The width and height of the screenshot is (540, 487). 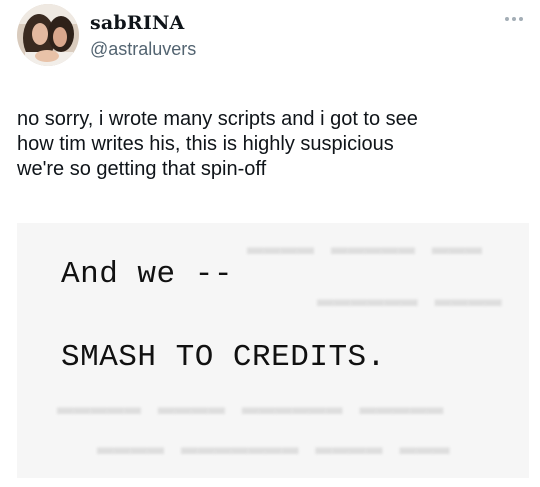 What do you see at coordinates (143, 23) in the screenshot?
I see `display-name: sabRINA` at bounding box center [143, 23].